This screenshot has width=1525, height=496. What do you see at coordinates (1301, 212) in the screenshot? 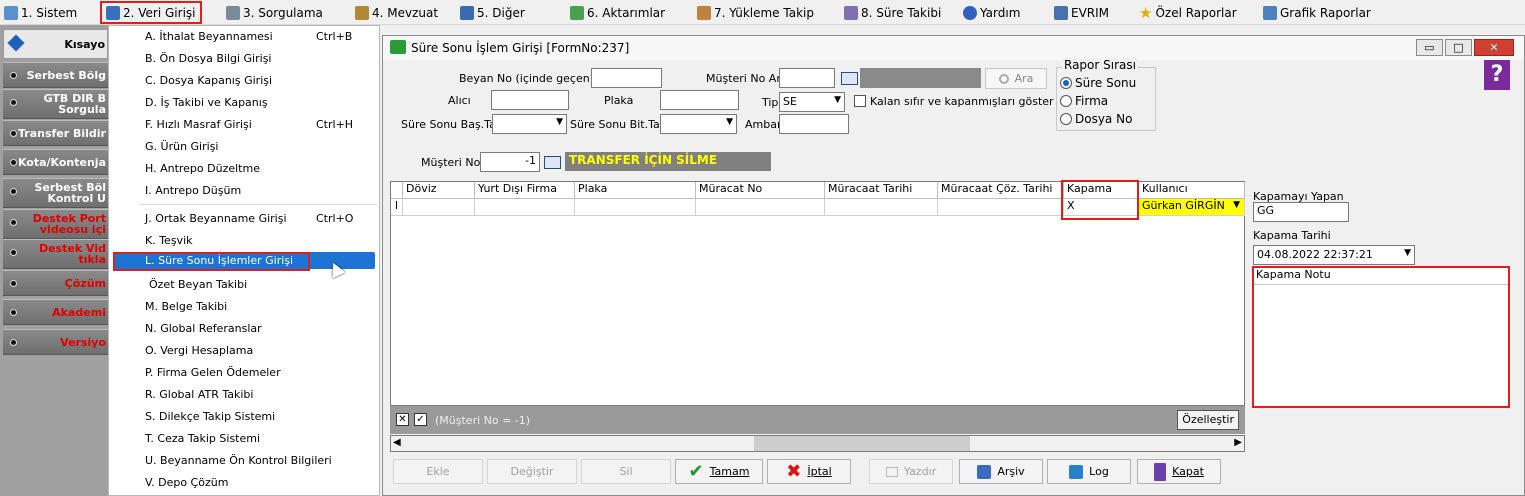
I see `kapamayi-yapan-input: GG` at bounding box center [1301, 212].